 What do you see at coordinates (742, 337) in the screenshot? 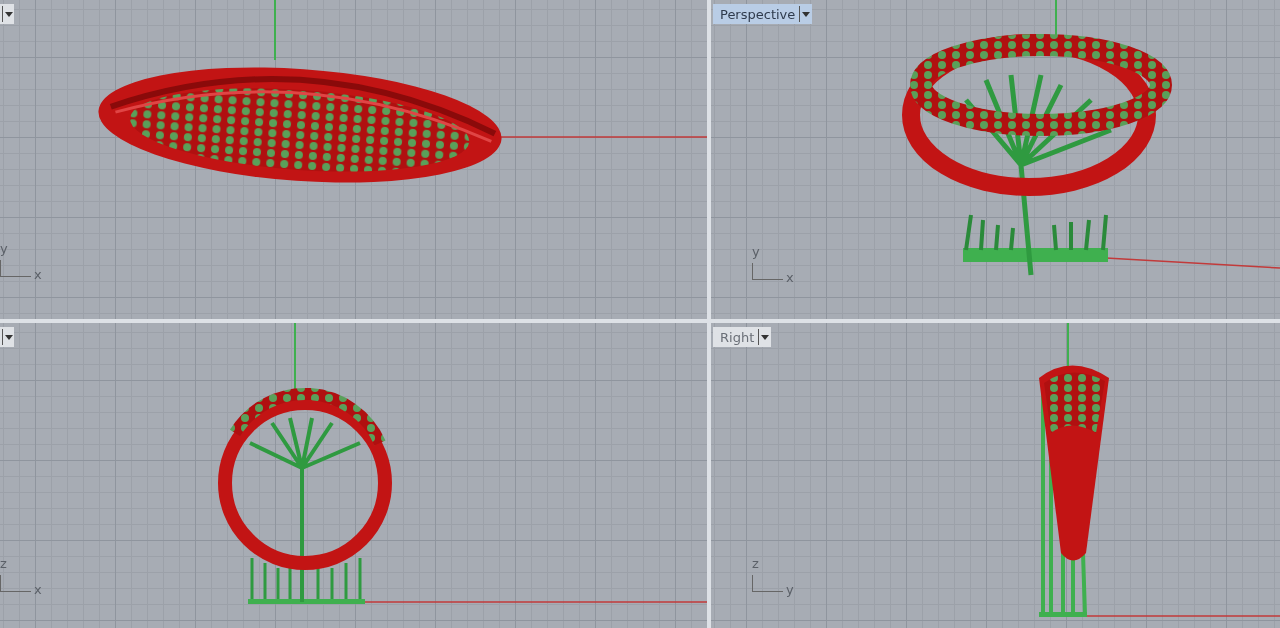
I see `viewport-tab: Right` at bounding box center [742, 337].